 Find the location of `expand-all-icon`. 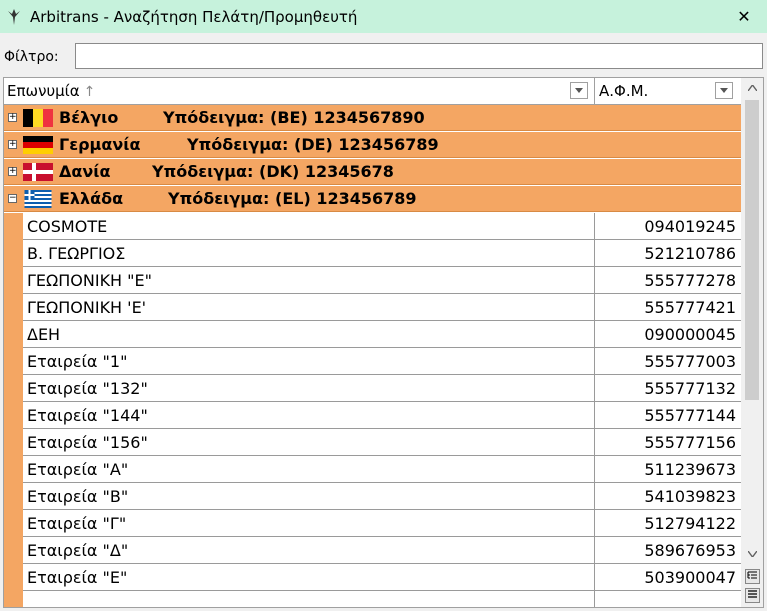

expand-all-icon is located at coordinates (752, 575).